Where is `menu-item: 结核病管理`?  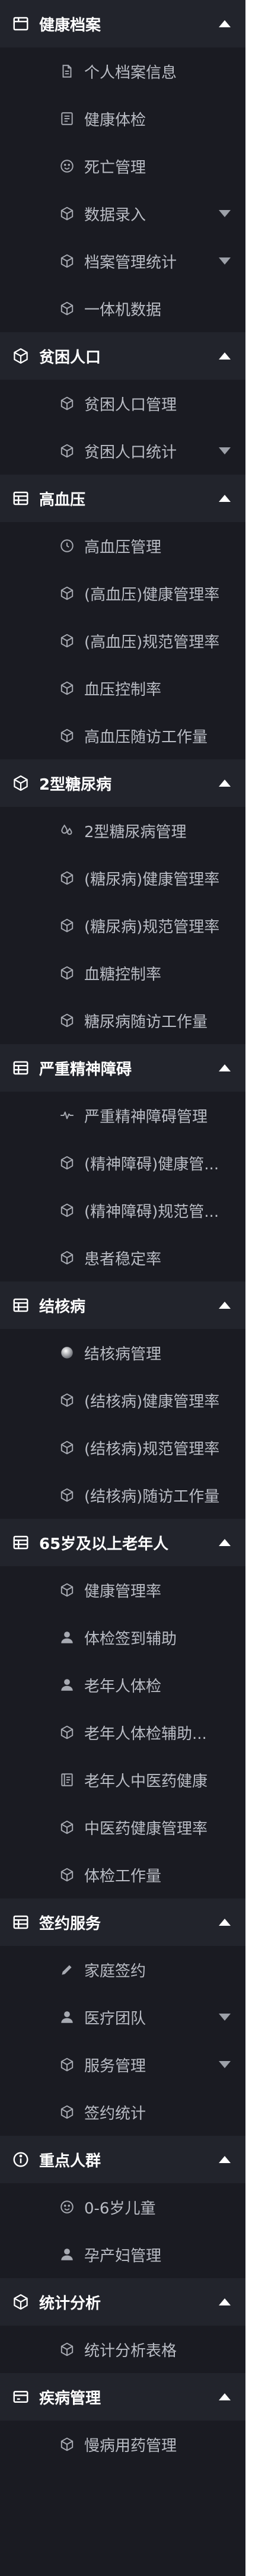 menu-item: 结核病管理 is located at coordinates (122, 1352).